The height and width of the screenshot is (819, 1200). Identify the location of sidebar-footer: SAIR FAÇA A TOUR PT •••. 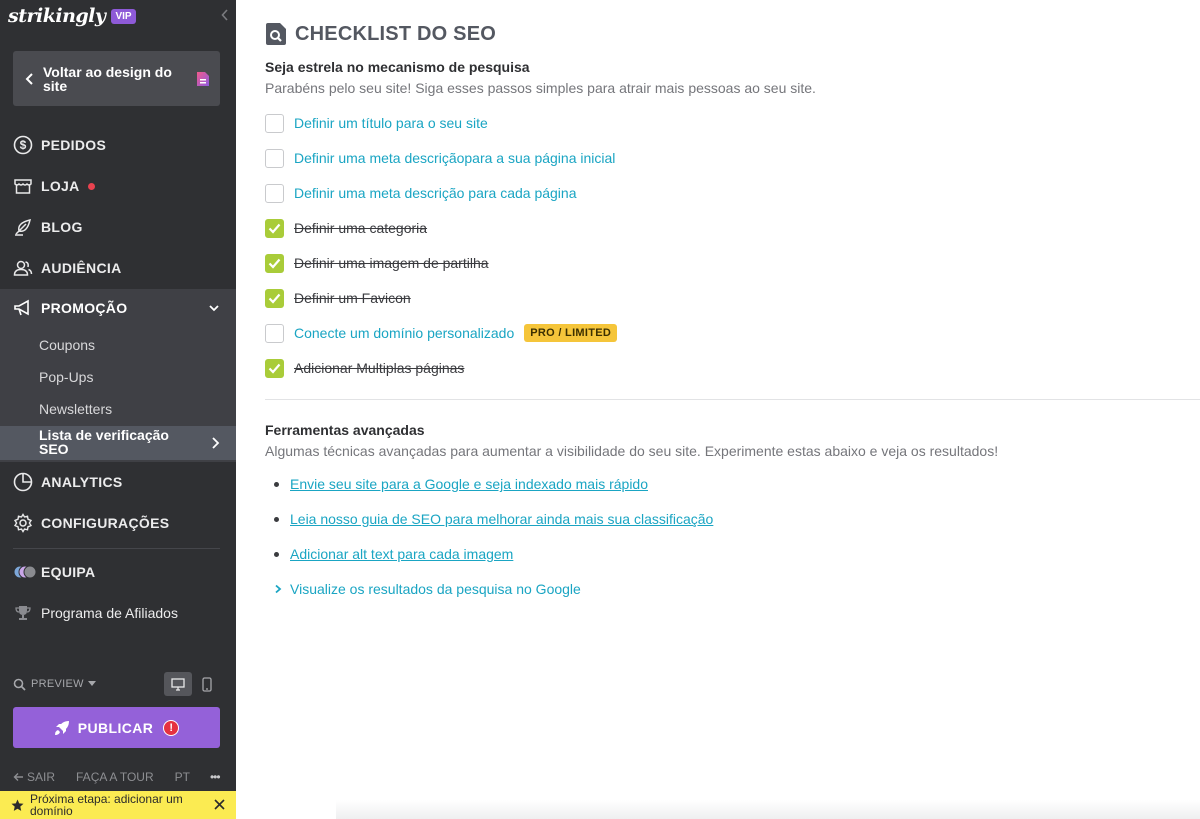
(117, 777).